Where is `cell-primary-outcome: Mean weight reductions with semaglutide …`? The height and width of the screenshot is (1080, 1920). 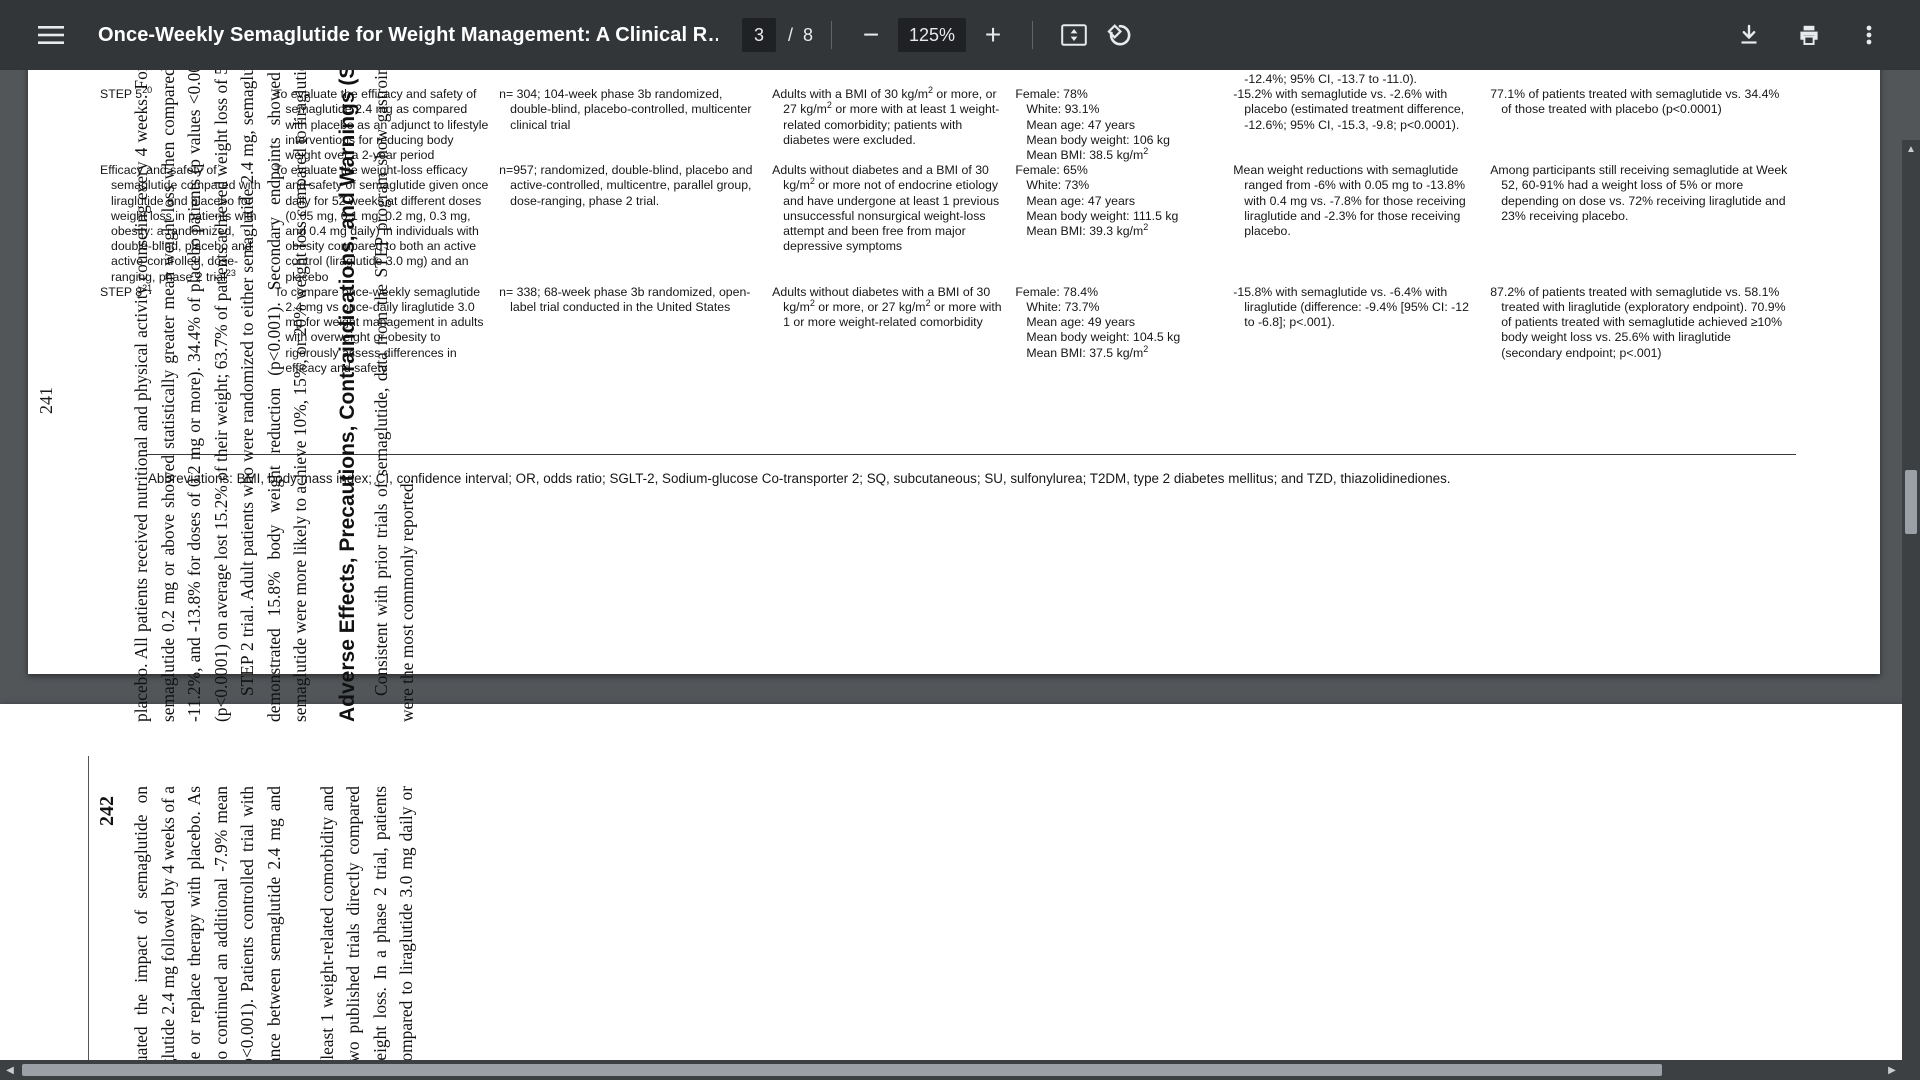 cell-primary-outcome: Mean weight reductions with semaglutide … is located at coordinates (1349, 201).